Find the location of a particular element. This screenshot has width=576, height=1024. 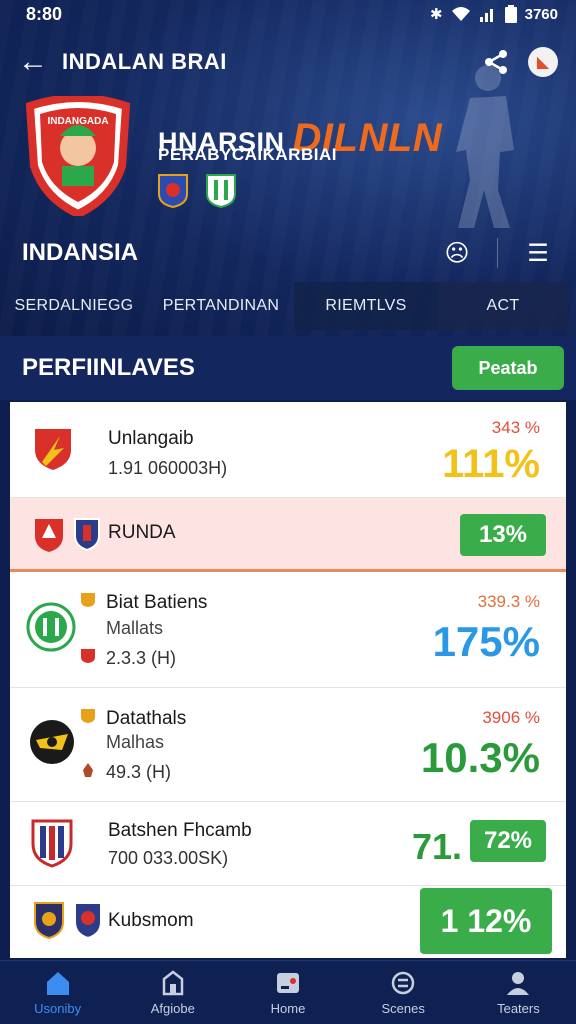

nav-label: Scenes is located at coordinates (403, 1008).